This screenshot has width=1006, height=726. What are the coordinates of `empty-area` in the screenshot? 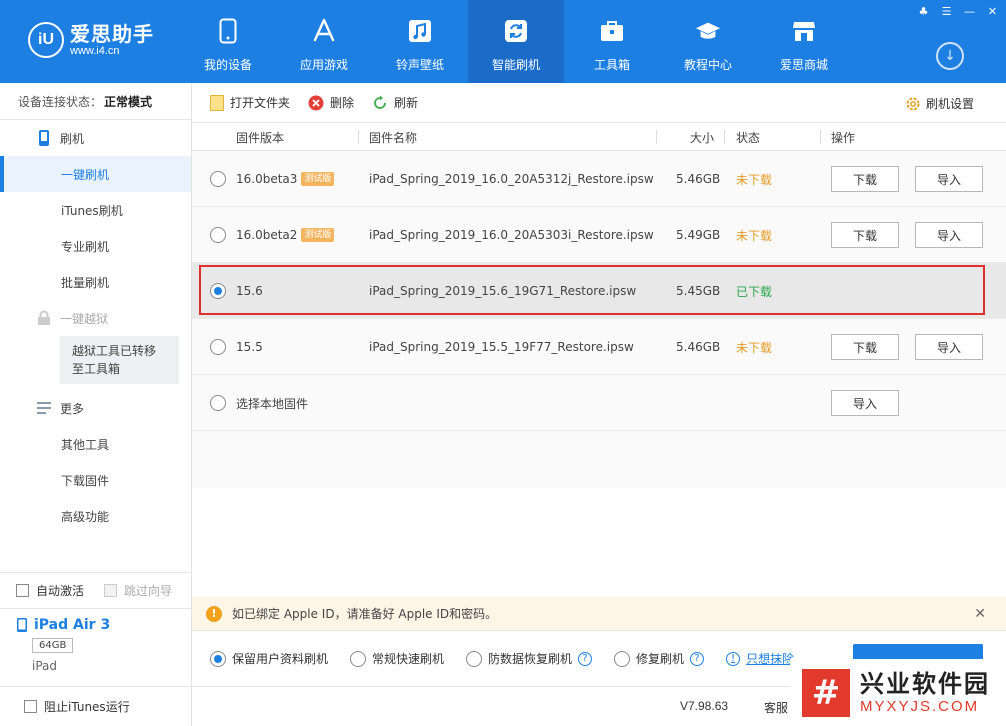 It's located at (599, 459).